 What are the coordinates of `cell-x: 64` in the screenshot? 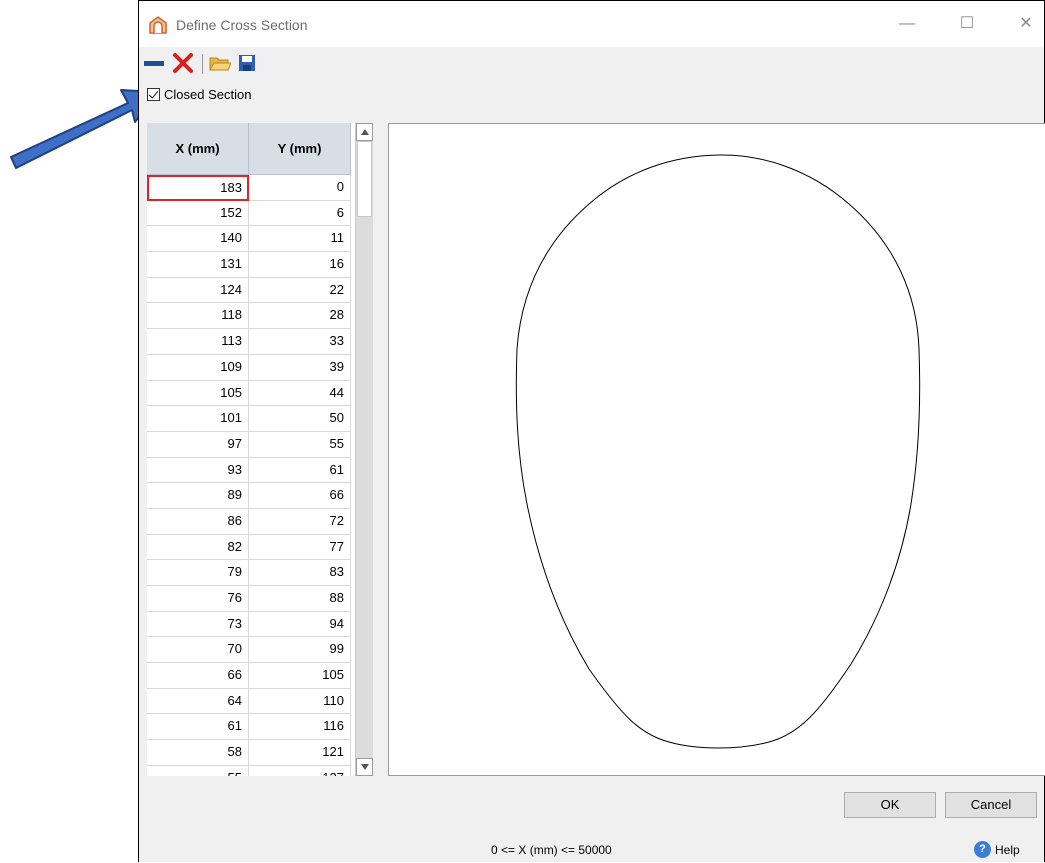 It's located at (198, 701).